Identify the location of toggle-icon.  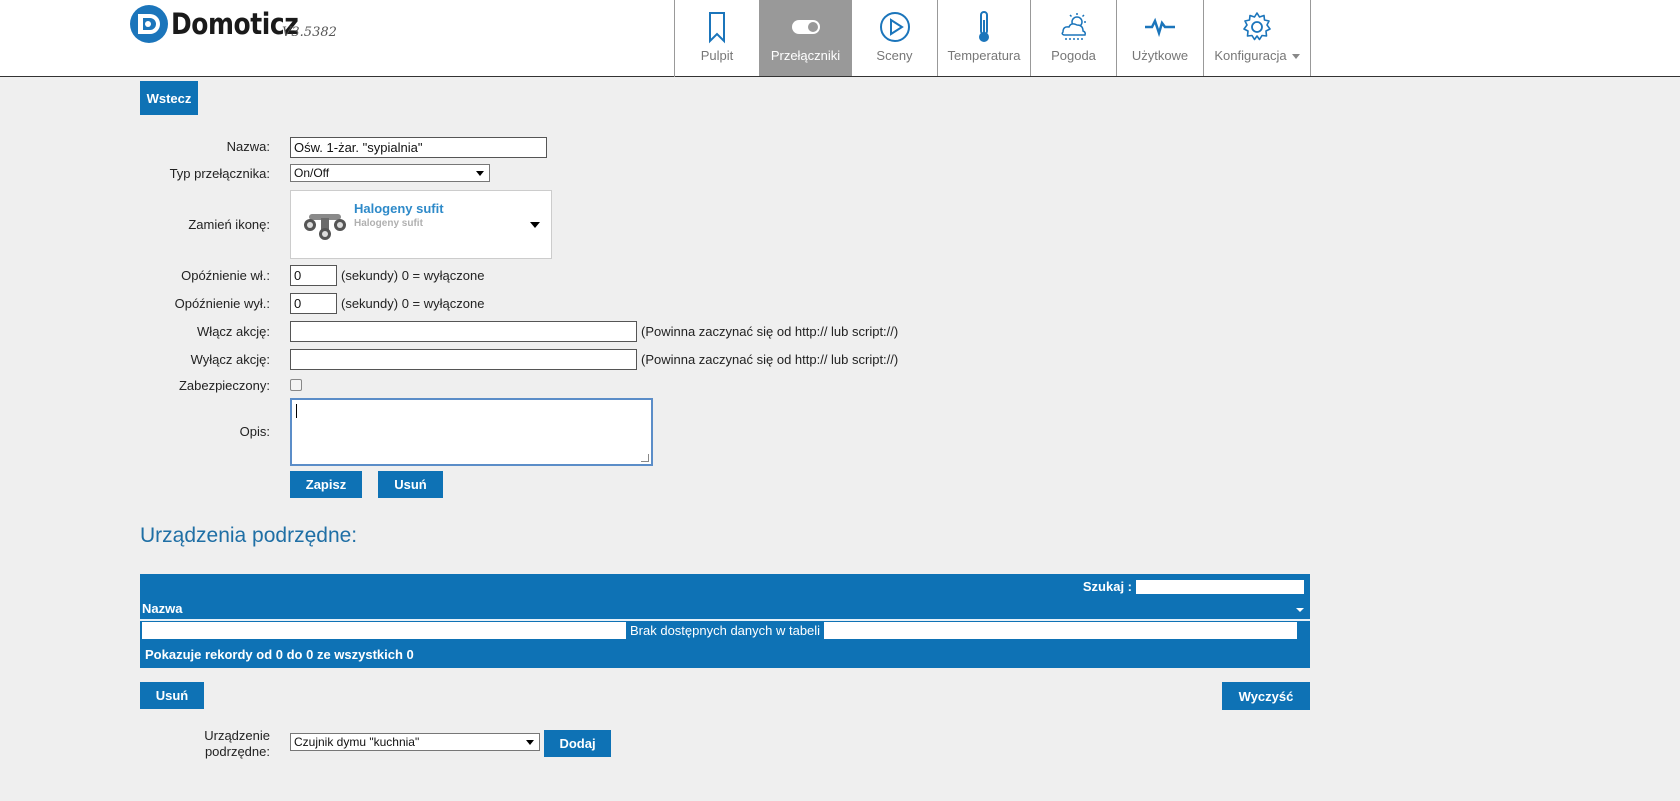
(805, 27).